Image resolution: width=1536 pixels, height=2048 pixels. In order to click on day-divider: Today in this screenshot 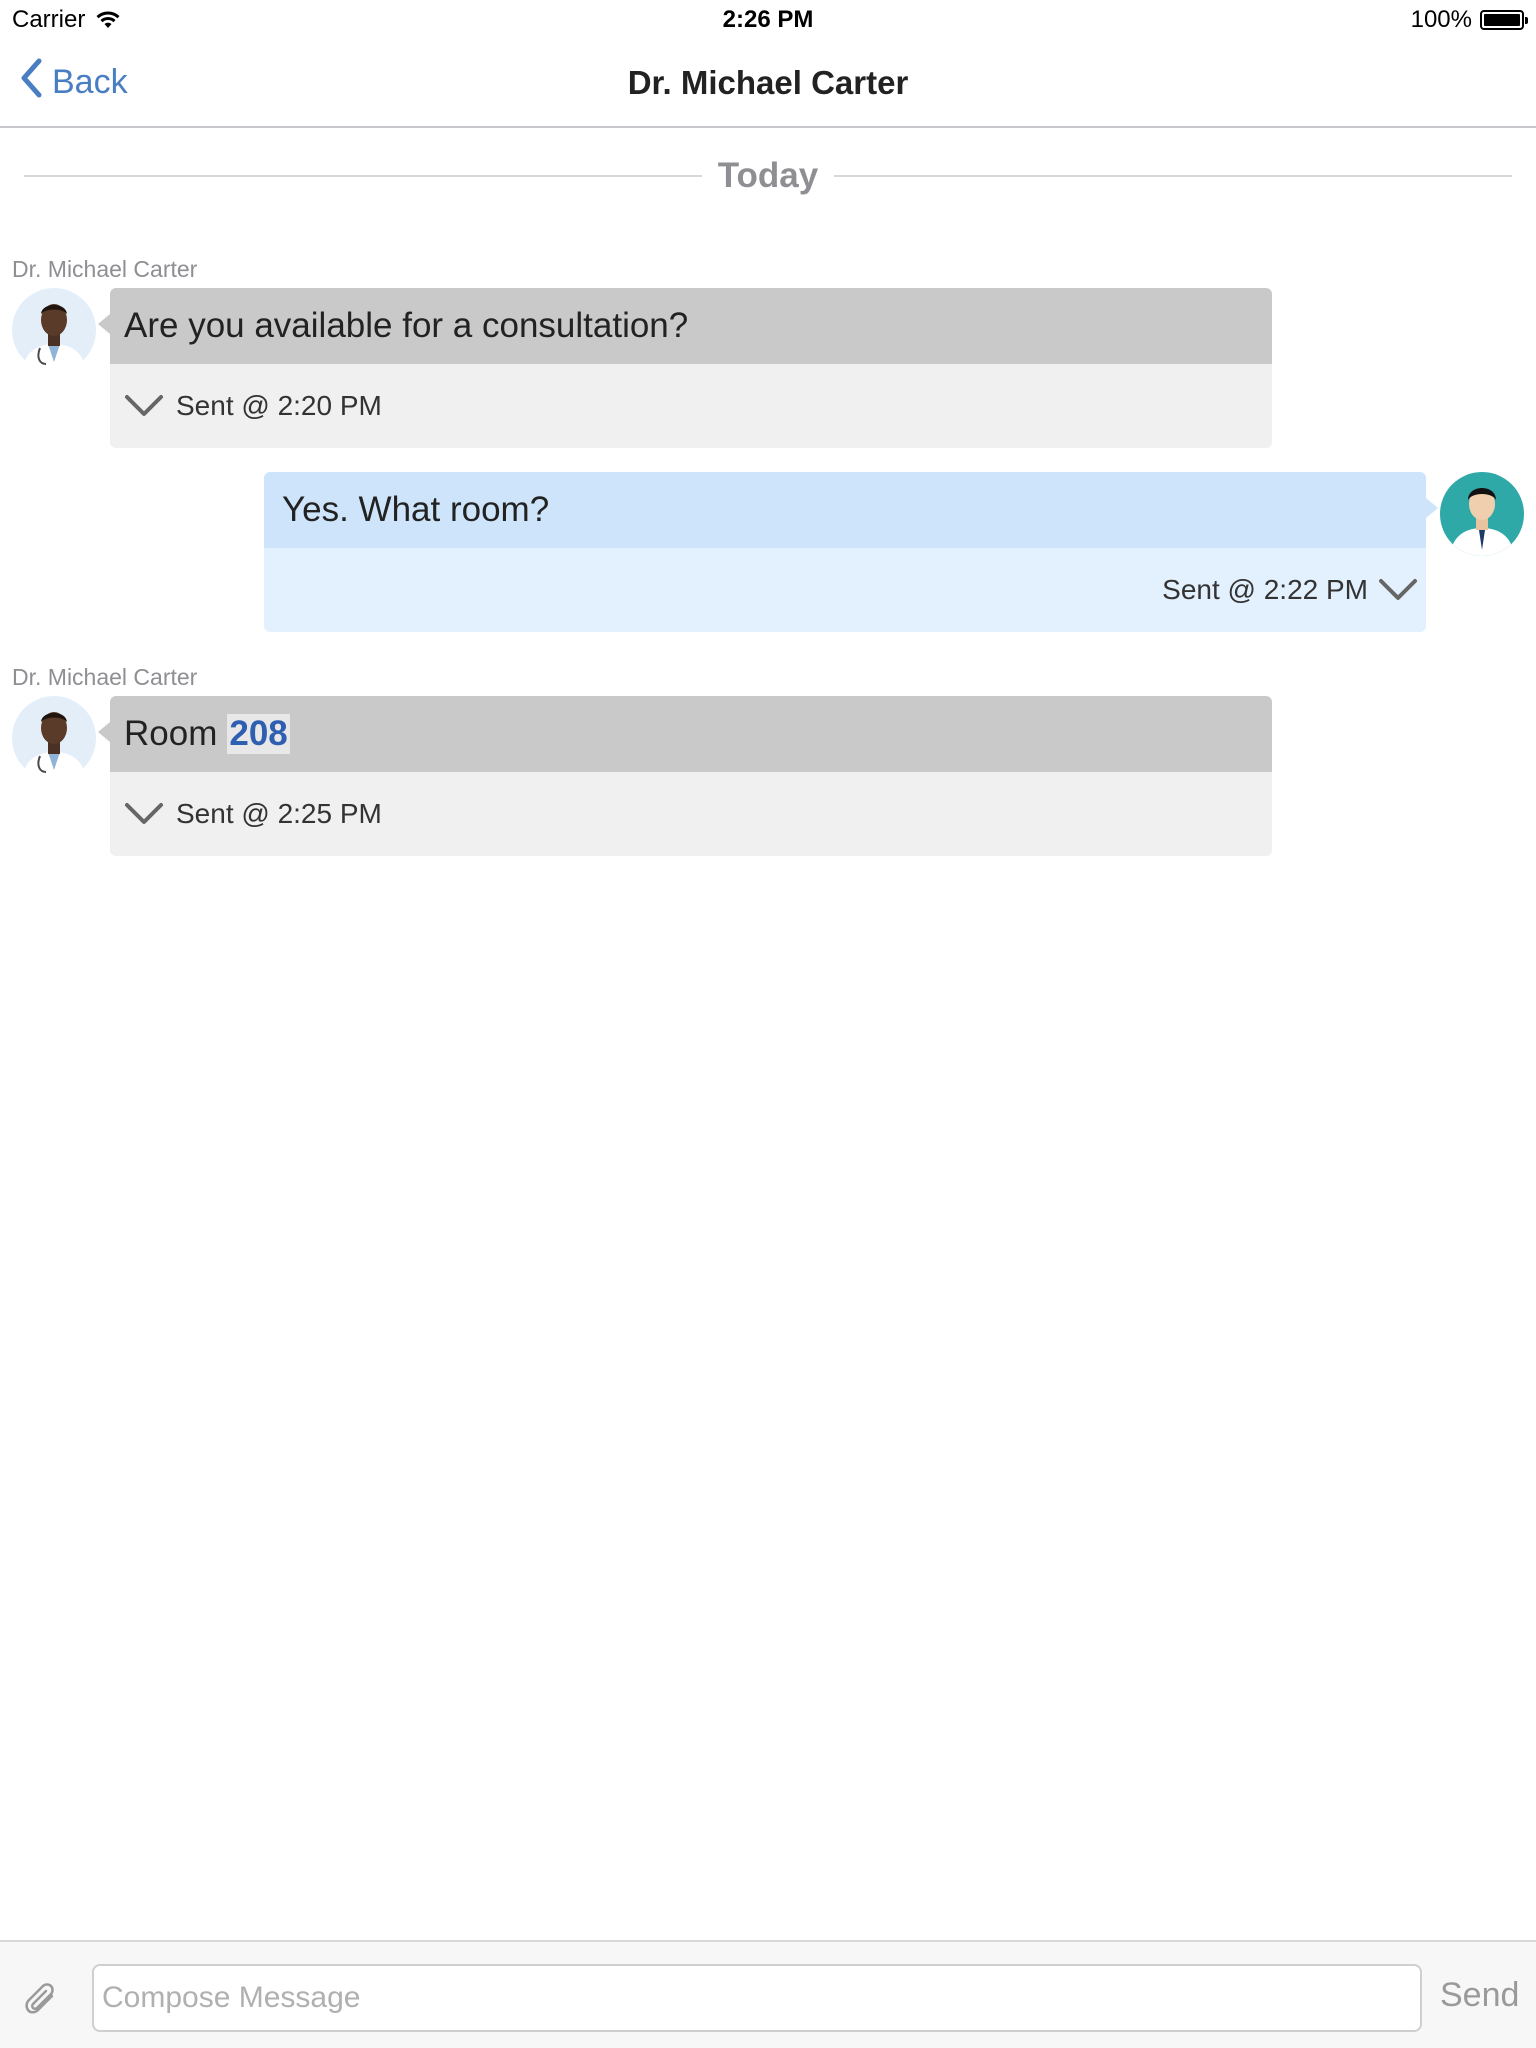, I will do `click(768, 176)`.